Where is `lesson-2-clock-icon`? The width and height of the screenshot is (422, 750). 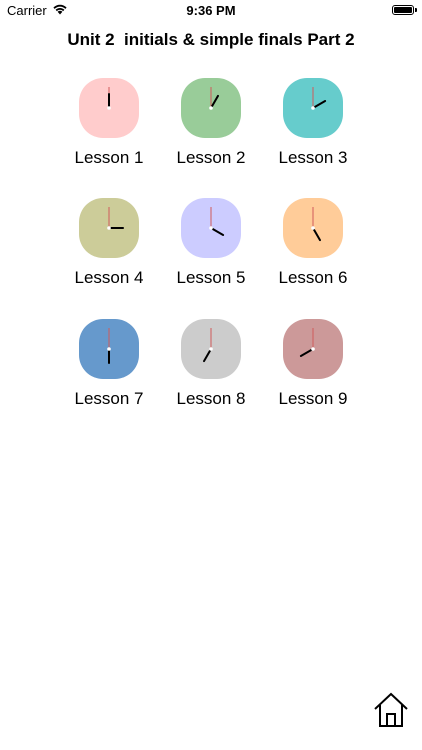 lesson-2-clock-icon is located at coordinates (211, 108).